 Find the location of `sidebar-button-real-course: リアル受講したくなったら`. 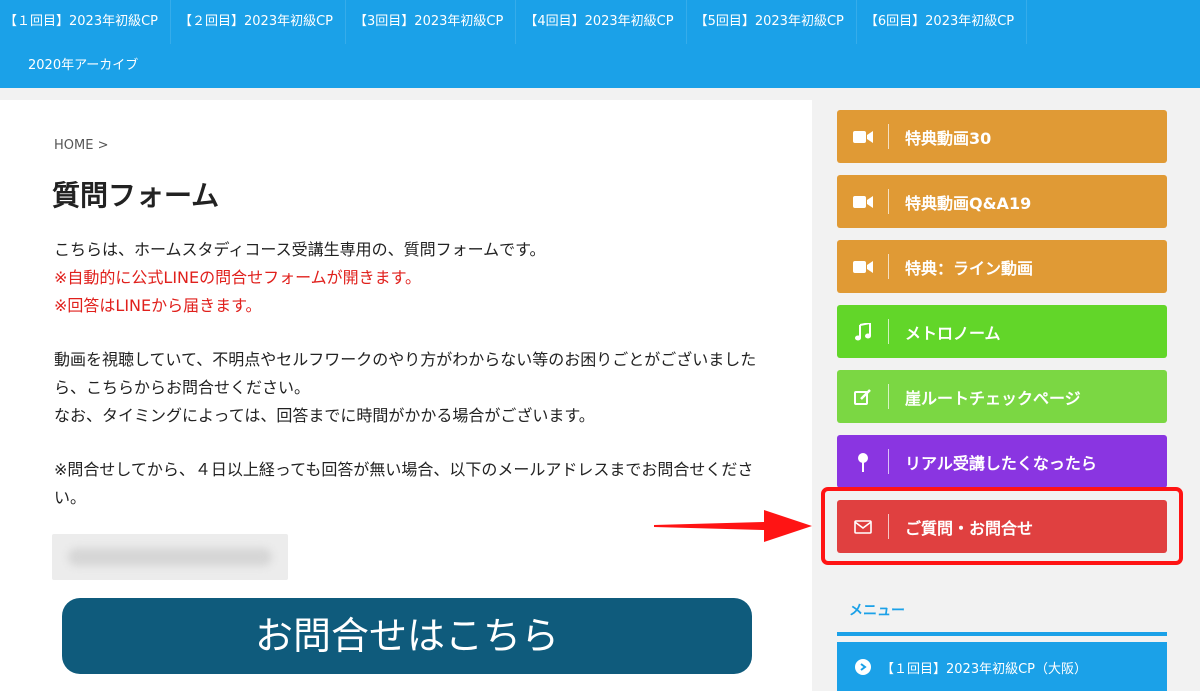

sidebar-button-real-course: リアル受講したくなったら is located at coordinates (1002, 461).